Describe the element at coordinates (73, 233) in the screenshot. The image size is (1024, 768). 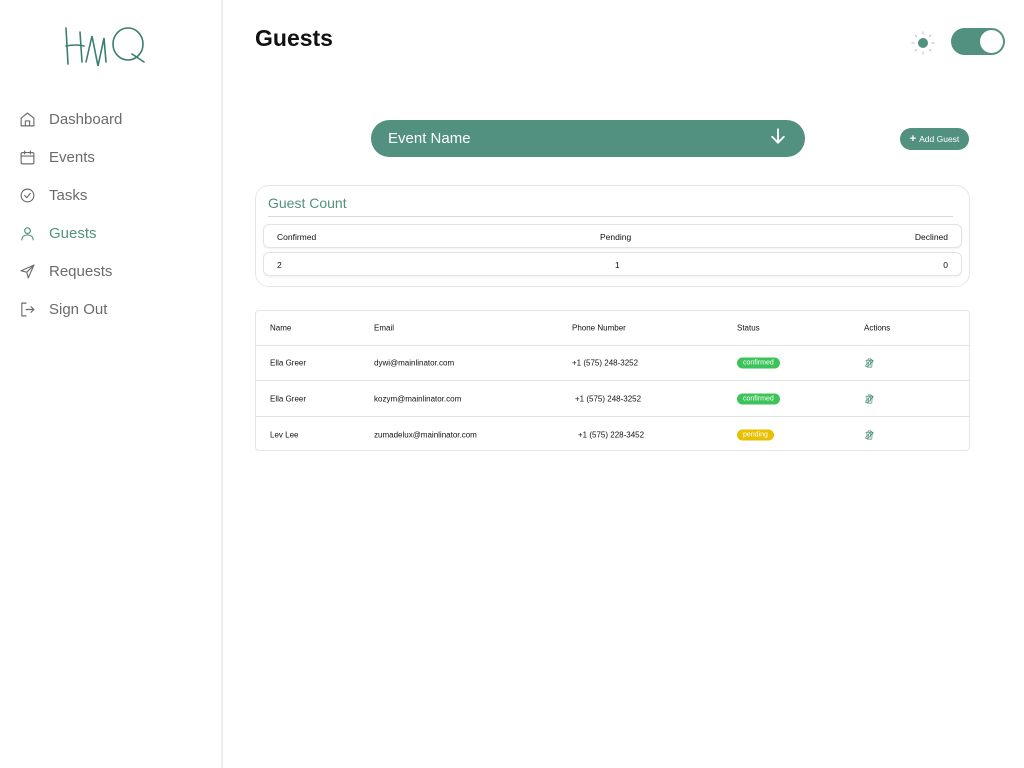
I see `sidebar-item-label: Guests` at that location.